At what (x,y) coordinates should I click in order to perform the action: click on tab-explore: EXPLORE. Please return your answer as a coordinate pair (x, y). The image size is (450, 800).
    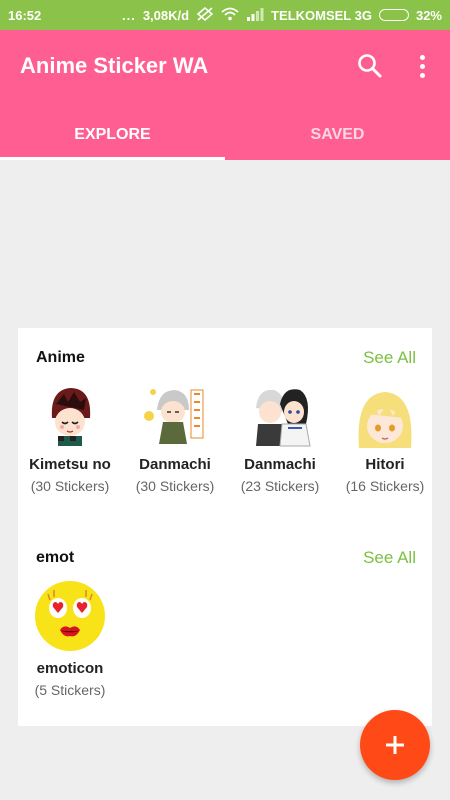
    Looking at the image, I should click on (112, 135).